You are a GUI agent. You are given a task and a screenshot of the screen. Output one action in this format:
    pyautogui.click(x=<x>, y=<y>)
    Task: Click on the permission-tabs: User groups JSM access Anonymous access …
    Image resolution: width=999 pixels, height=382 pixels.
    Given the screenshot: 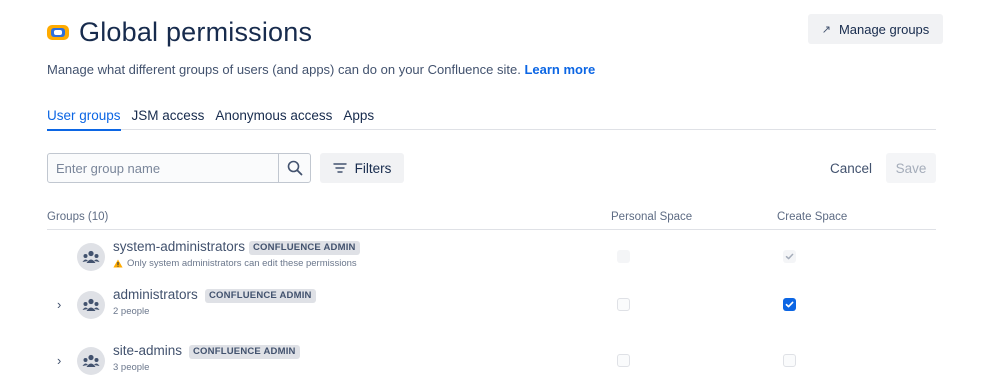 What is the action you would take?
    pyautogui.click(x=491, y=119)
    